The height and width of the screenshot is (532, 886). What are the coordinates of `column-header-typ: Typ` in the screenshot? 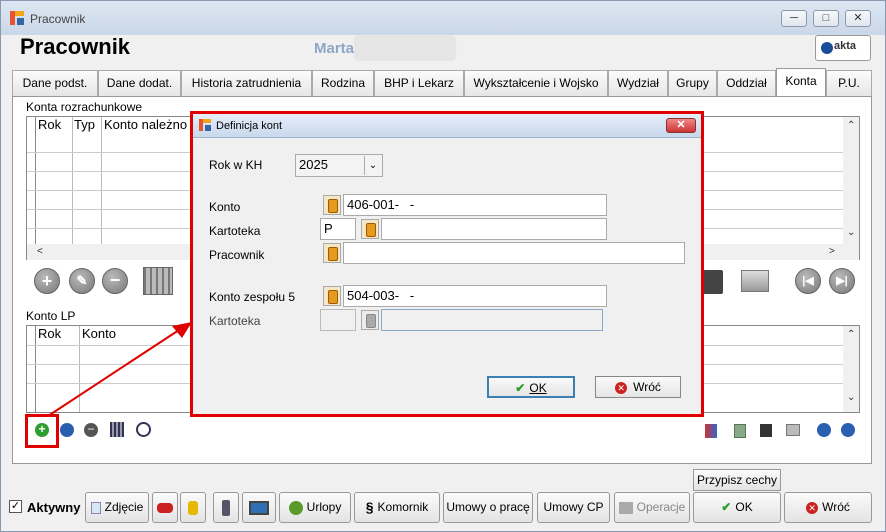 It's located at (84, 124).